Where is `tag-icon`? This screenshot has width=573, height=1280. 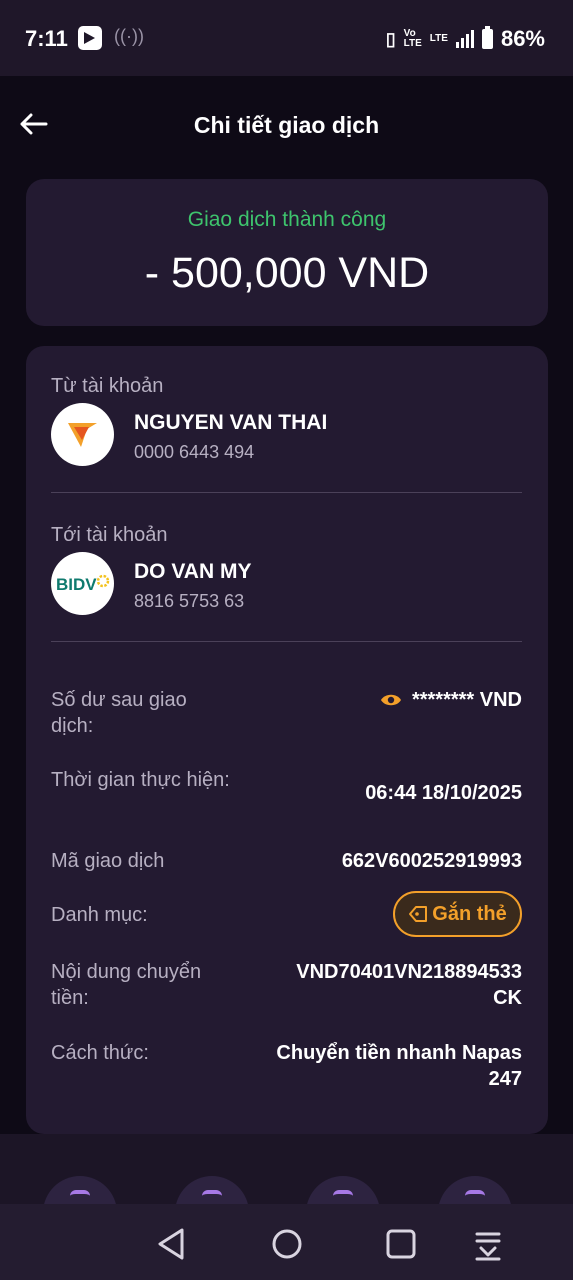
tag-icon is located at coordinates (418, 914).